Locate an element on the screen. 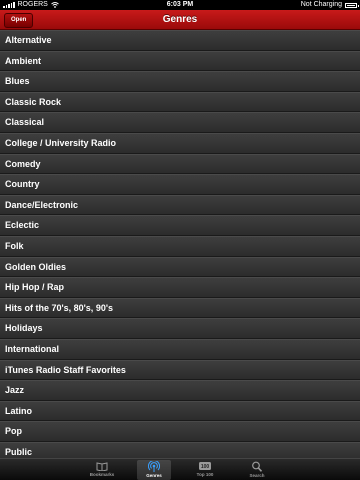 Image resolution: width=360 pixels, height=480 pixels. genre-row: Folk is located at coordinates (180, 246).